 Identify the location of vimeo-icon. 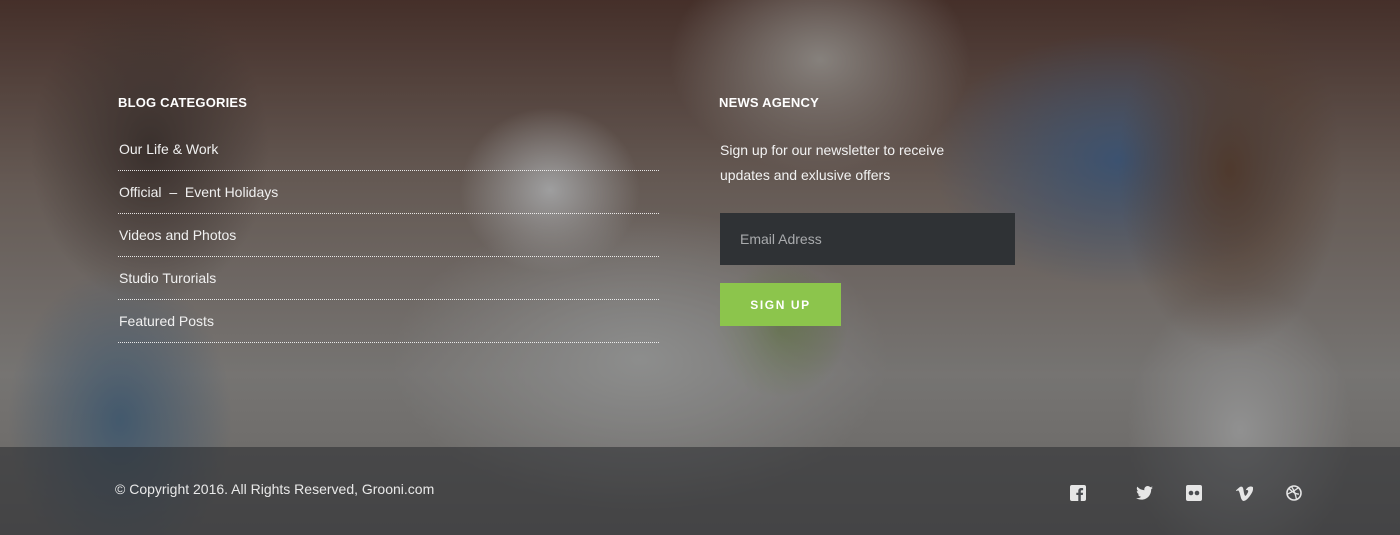
(1244, 493).